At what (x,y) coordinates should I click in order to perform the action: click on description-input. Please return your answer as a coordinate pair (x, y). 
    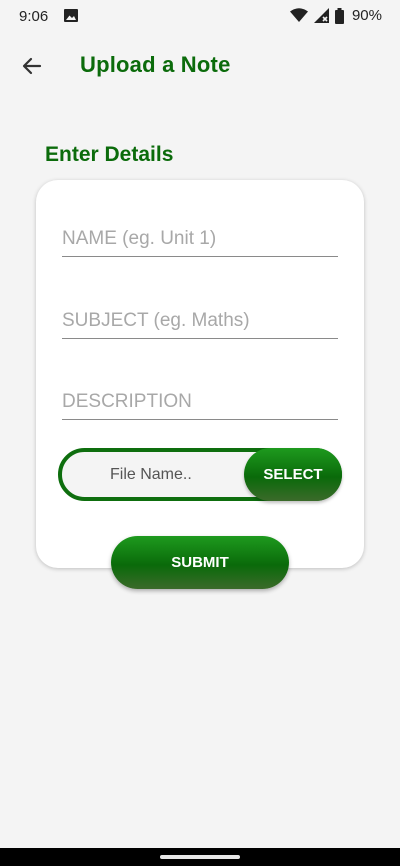
    Looking at the image, I should click on (200, 402).